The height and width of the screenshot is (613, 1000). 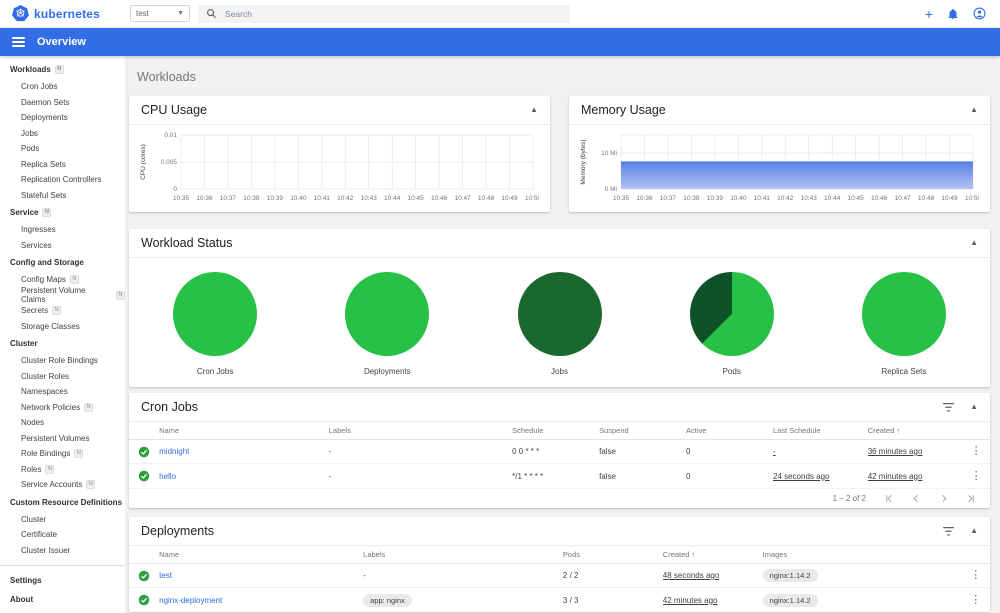 What do you see at coordinates (345, 198) in the screenshot?
I see `svg-text: 10:42` at bounding box center [345, 198].